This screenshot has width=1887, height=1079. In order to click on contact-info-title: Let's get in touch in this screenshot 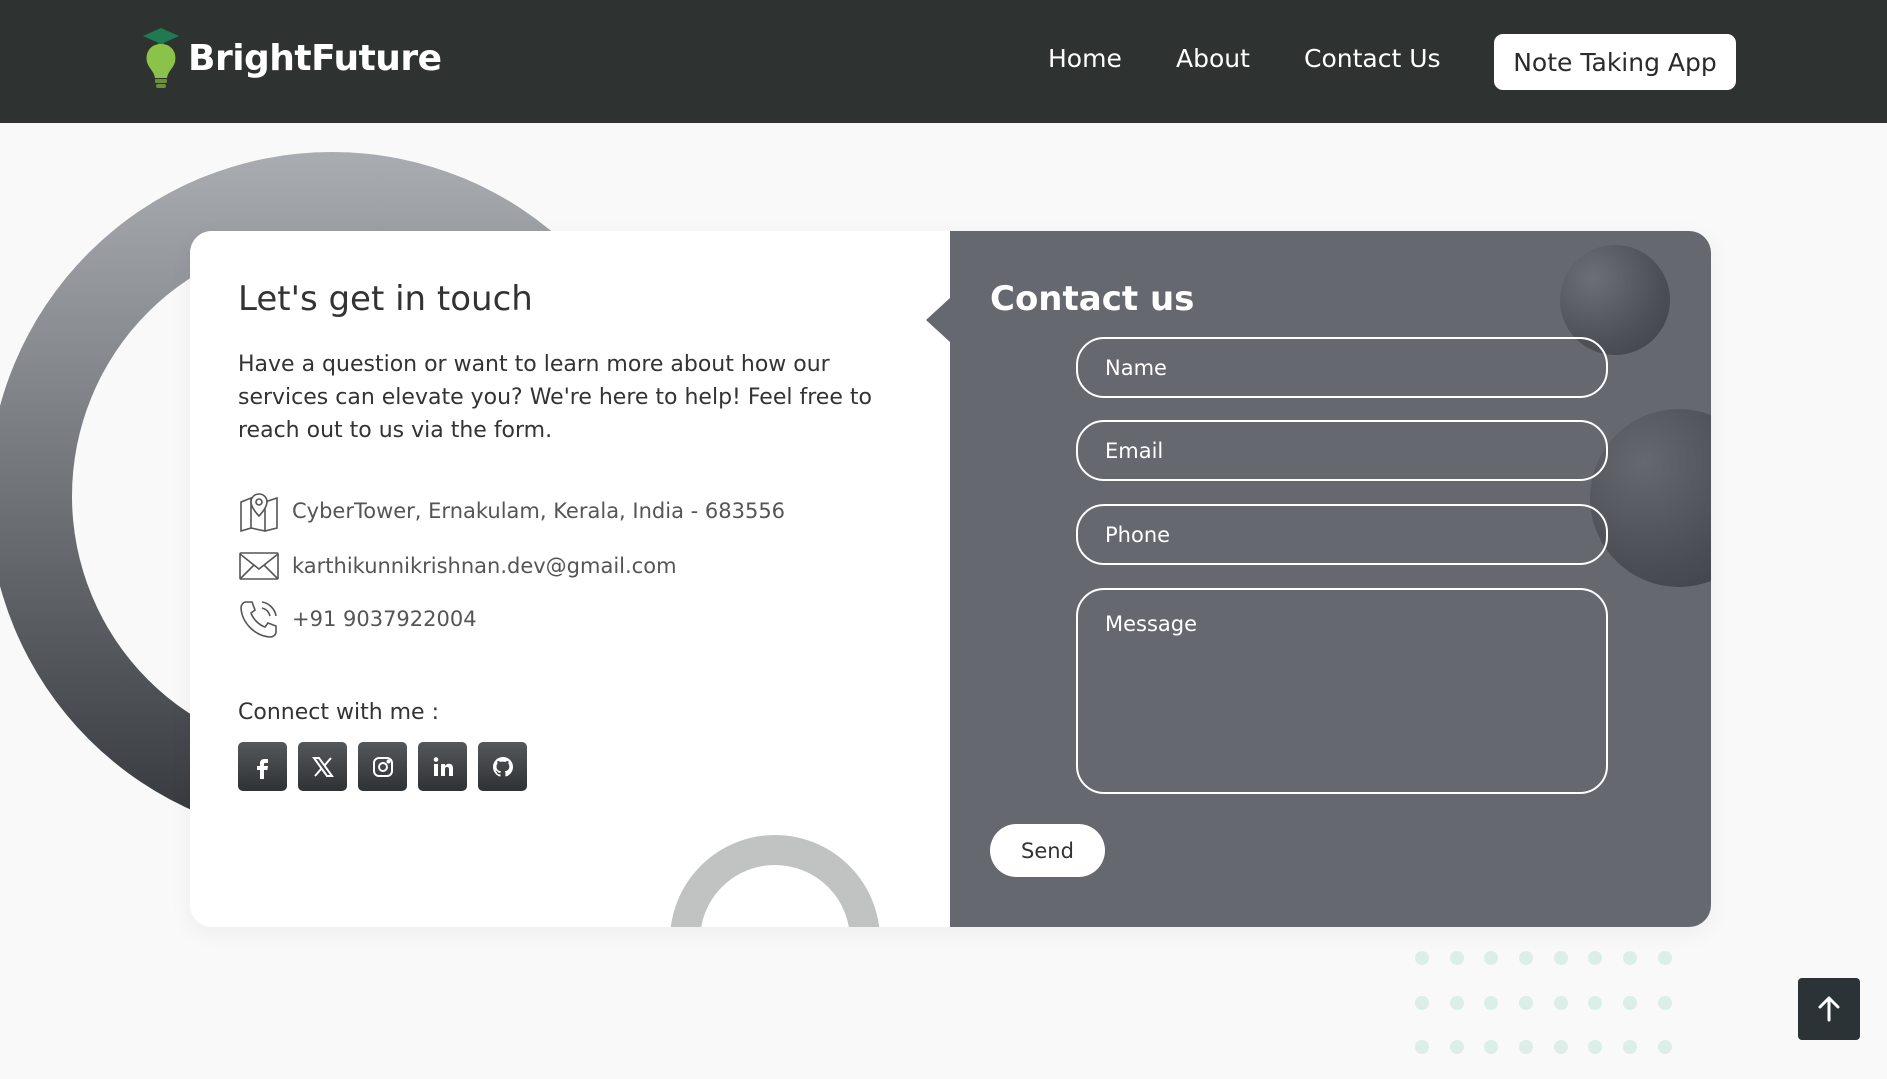, I will do `click(385, 299)`.